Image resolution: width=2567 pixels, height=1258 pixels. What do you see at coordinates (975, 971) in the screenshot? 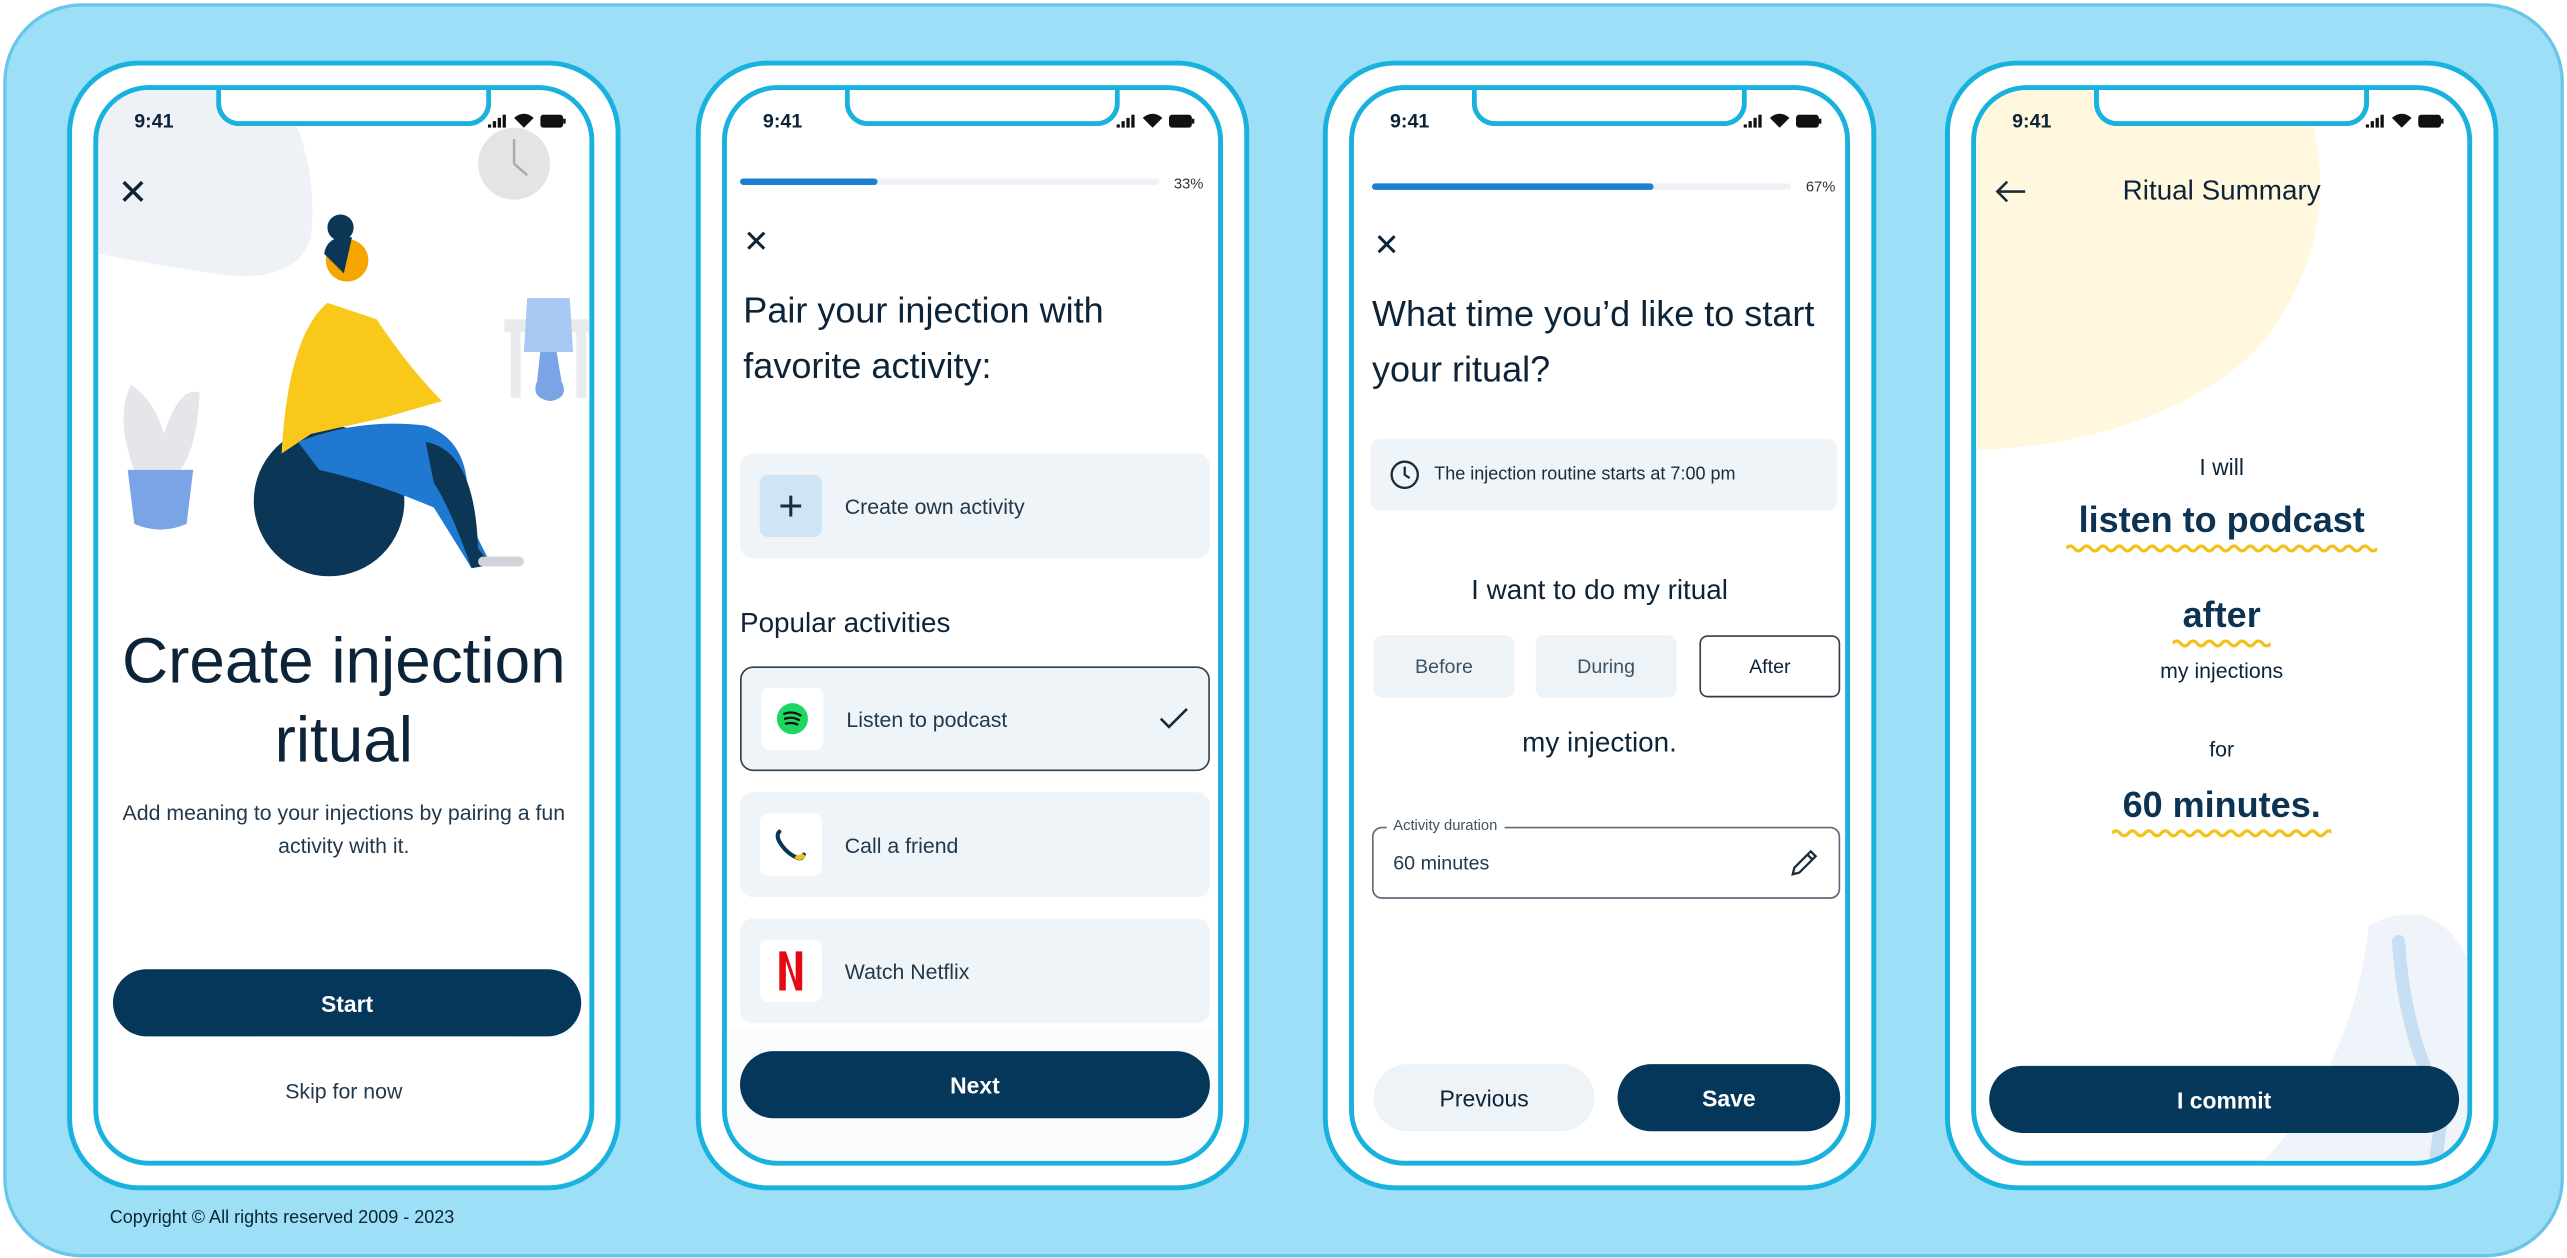
I see `activity-watch-netflix: Watch Netflix` at bounding box center [975, 971].